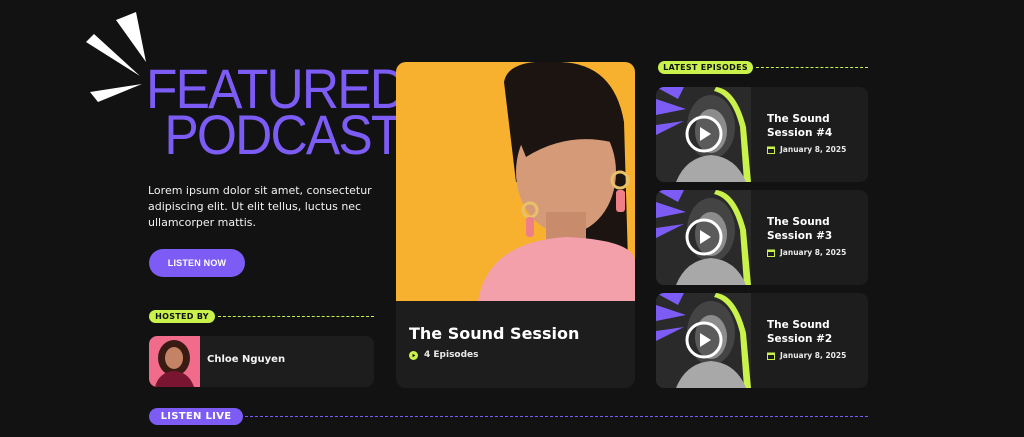  I want to click on featured-podcast-title: The Sound Session, so click(494, 333).